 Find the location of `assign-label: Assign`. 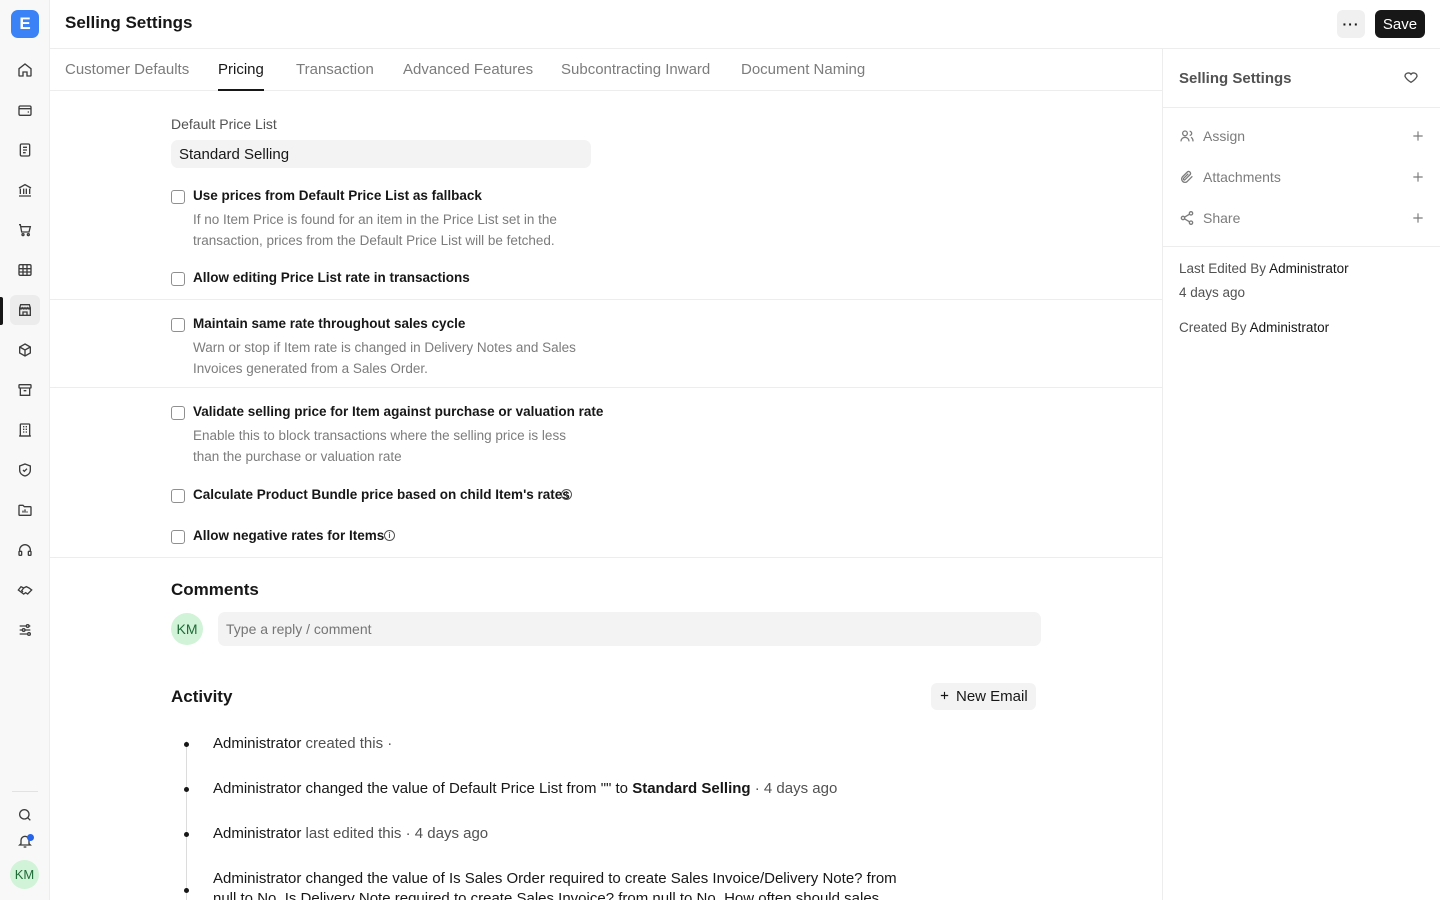

assign-label: Assign is located at coordinates (1224, 136).